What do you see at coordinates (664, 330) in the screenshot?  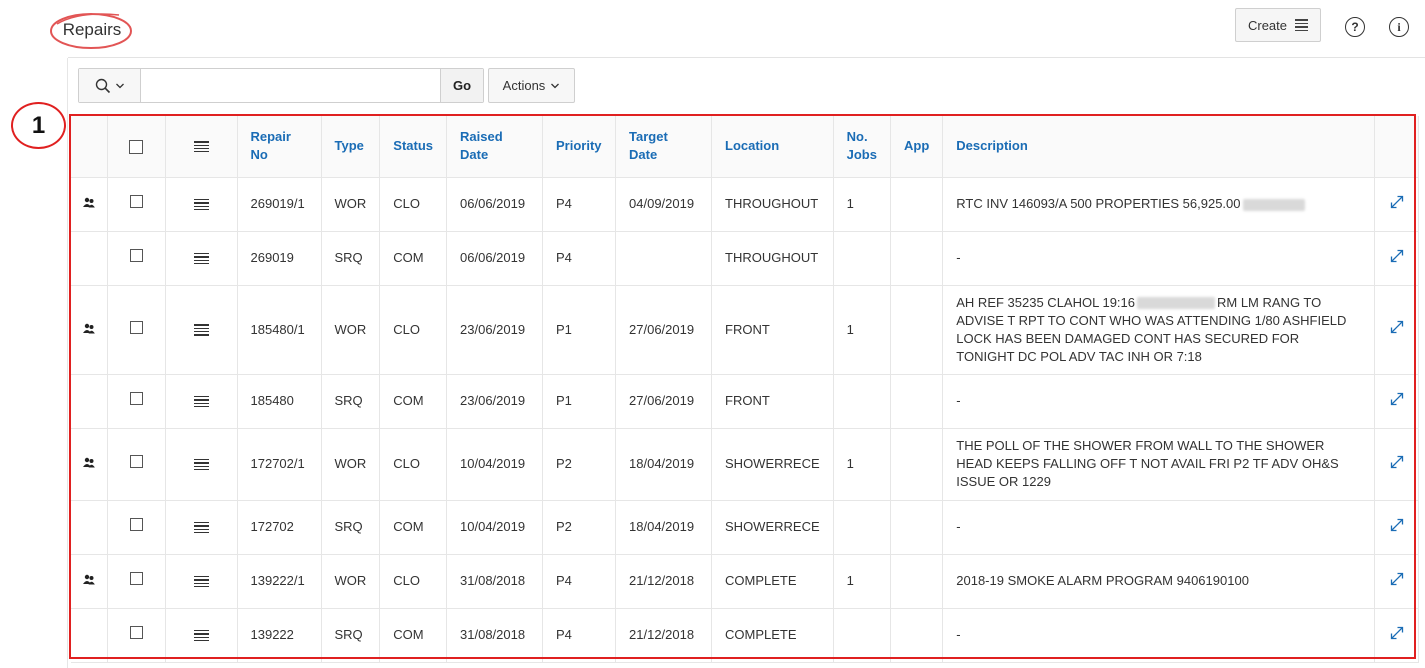 I see `cell-target-date: 27/06/2019` at bounding box center [664, 330].